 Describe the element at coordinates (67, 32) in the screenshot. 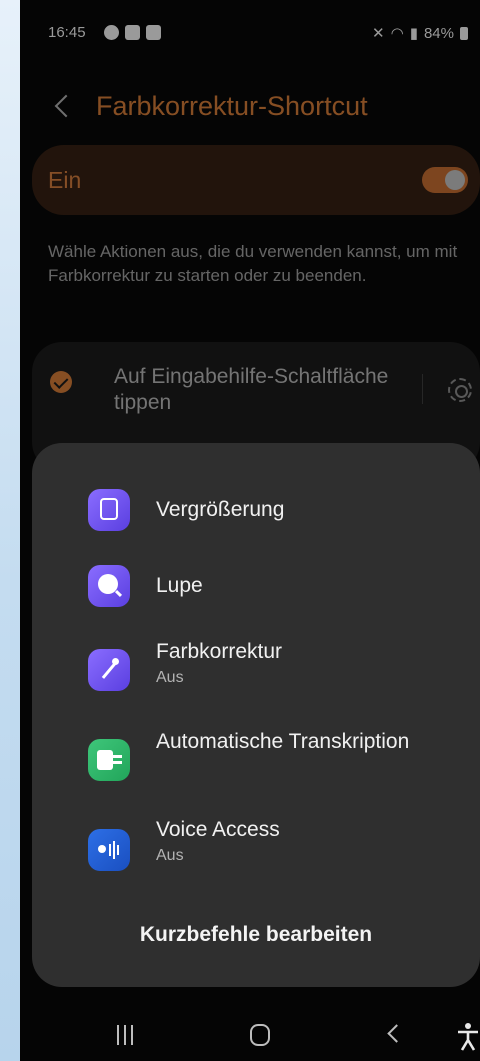

I see `status-time: 16:45` at that location.